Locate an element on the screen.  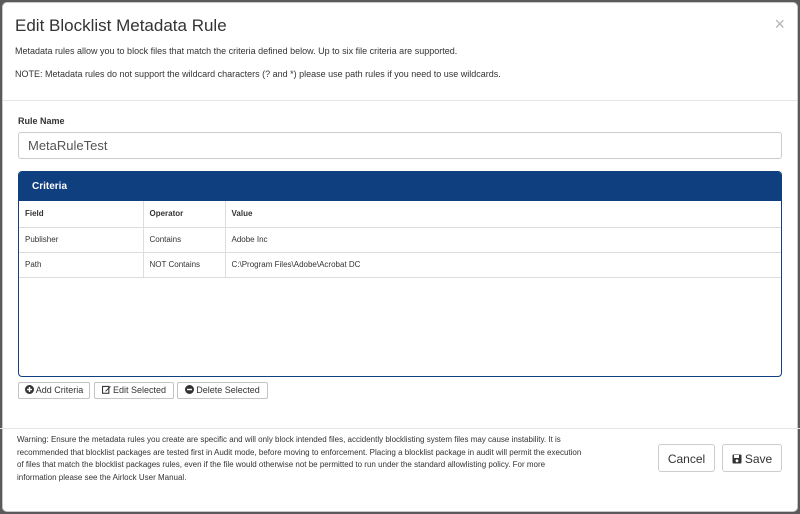
column-header-operator: Operator is located at coordinates (184, 214).